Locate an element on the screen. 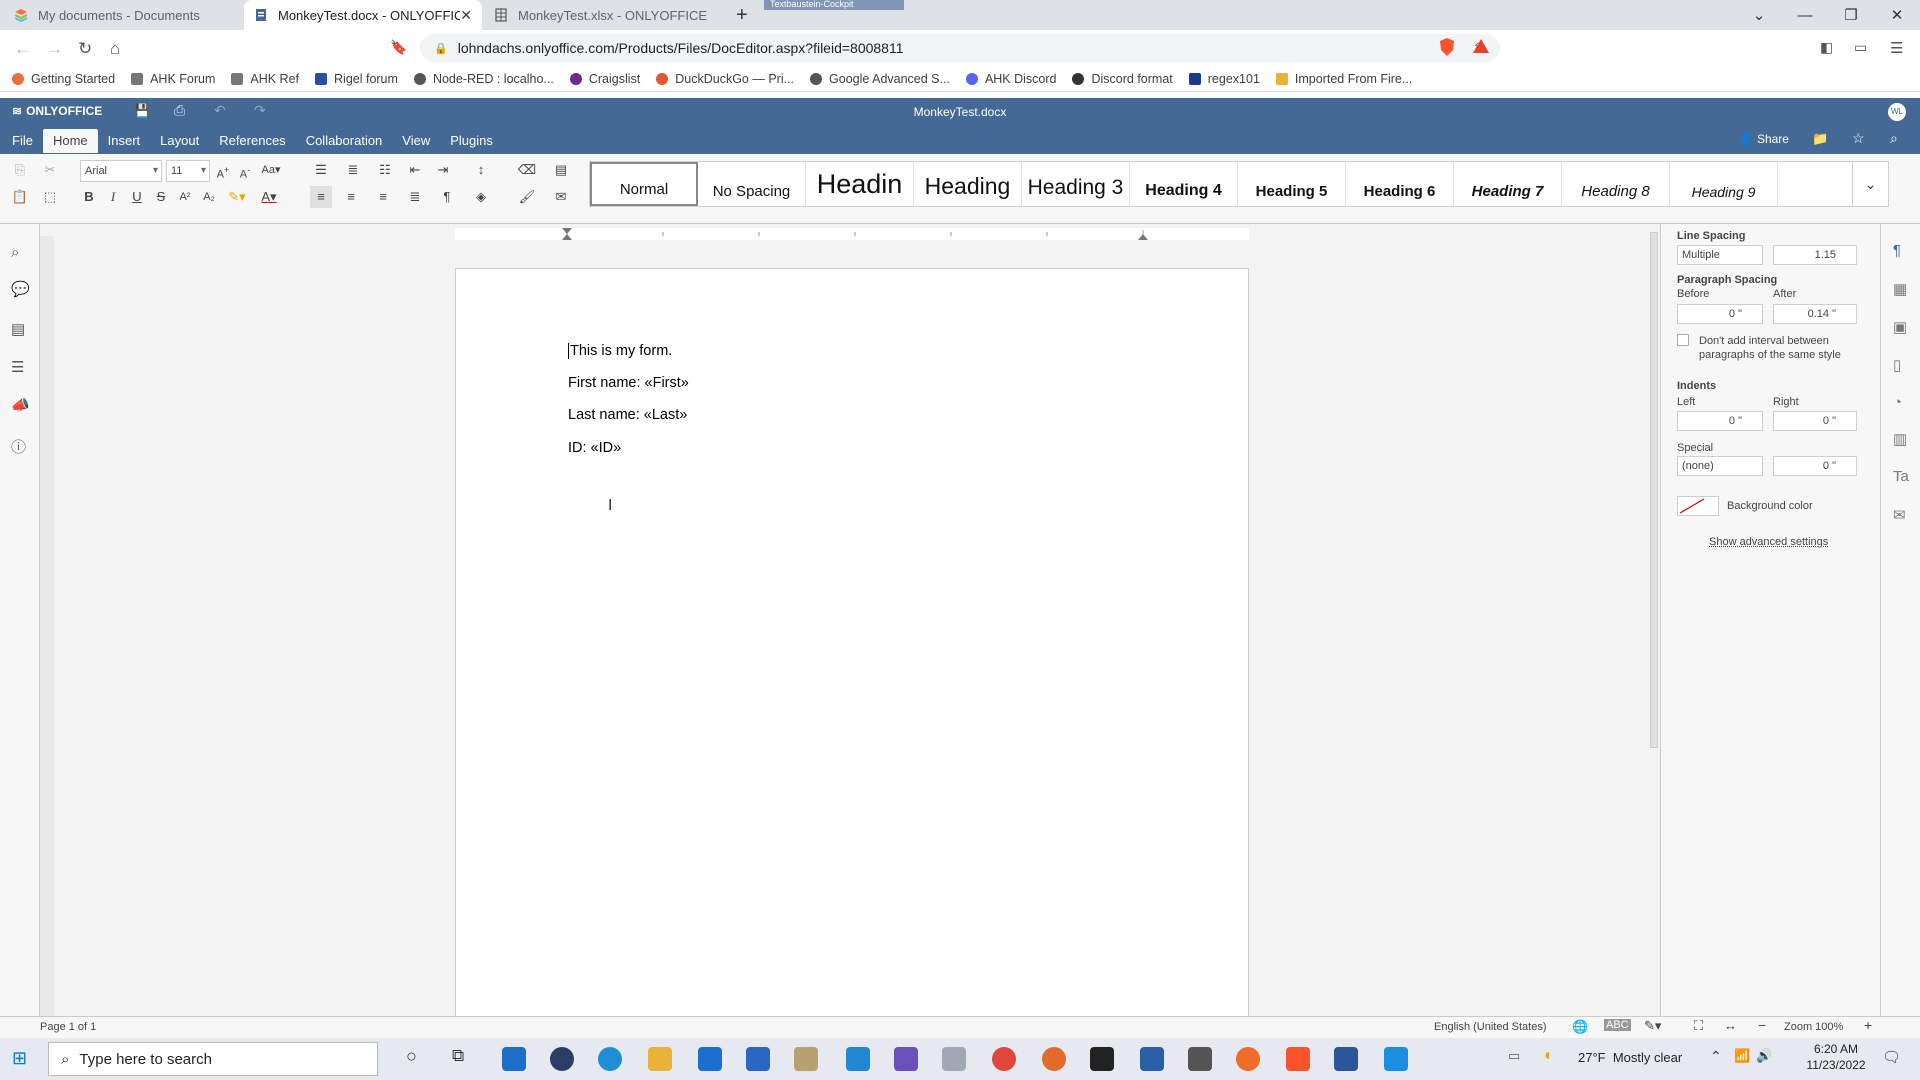 This screenshot has height=1080, width=1920. bullets-icon: ☰ is located at coordinates (321, 170).